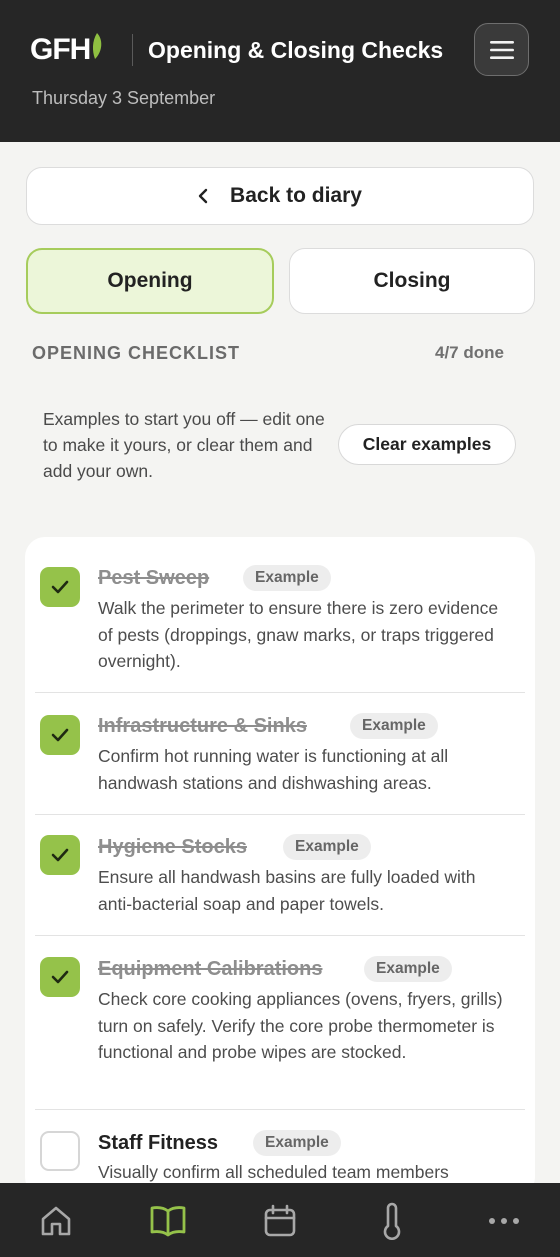  What do you see at coordinates (60, 1151) in the screenshot?
I see `checkbox-staff-fitness` at bounding box center [60, 1151].